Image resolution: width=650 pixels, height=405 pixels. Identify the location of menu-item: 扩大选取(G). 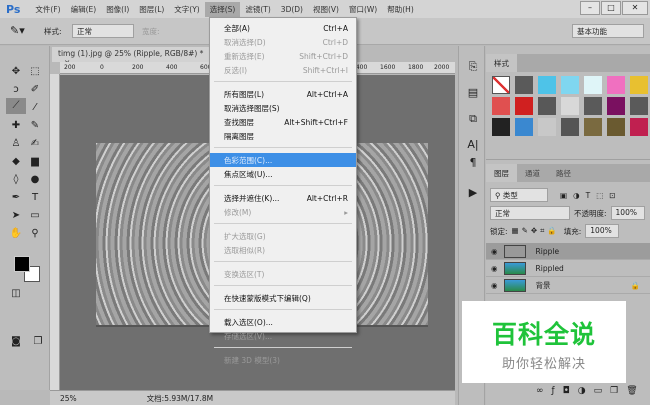
(283, 236).